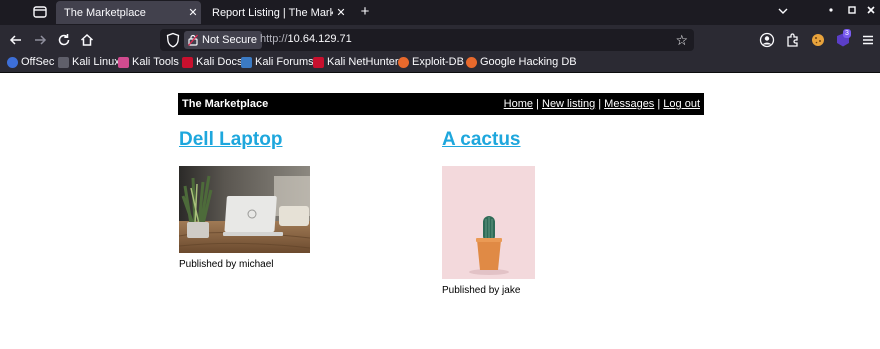 Image resolution: width=880 pixels, height=349 pixels. I want to click on bookmark-kali-tools: Kali Tools, so click(148, 62).